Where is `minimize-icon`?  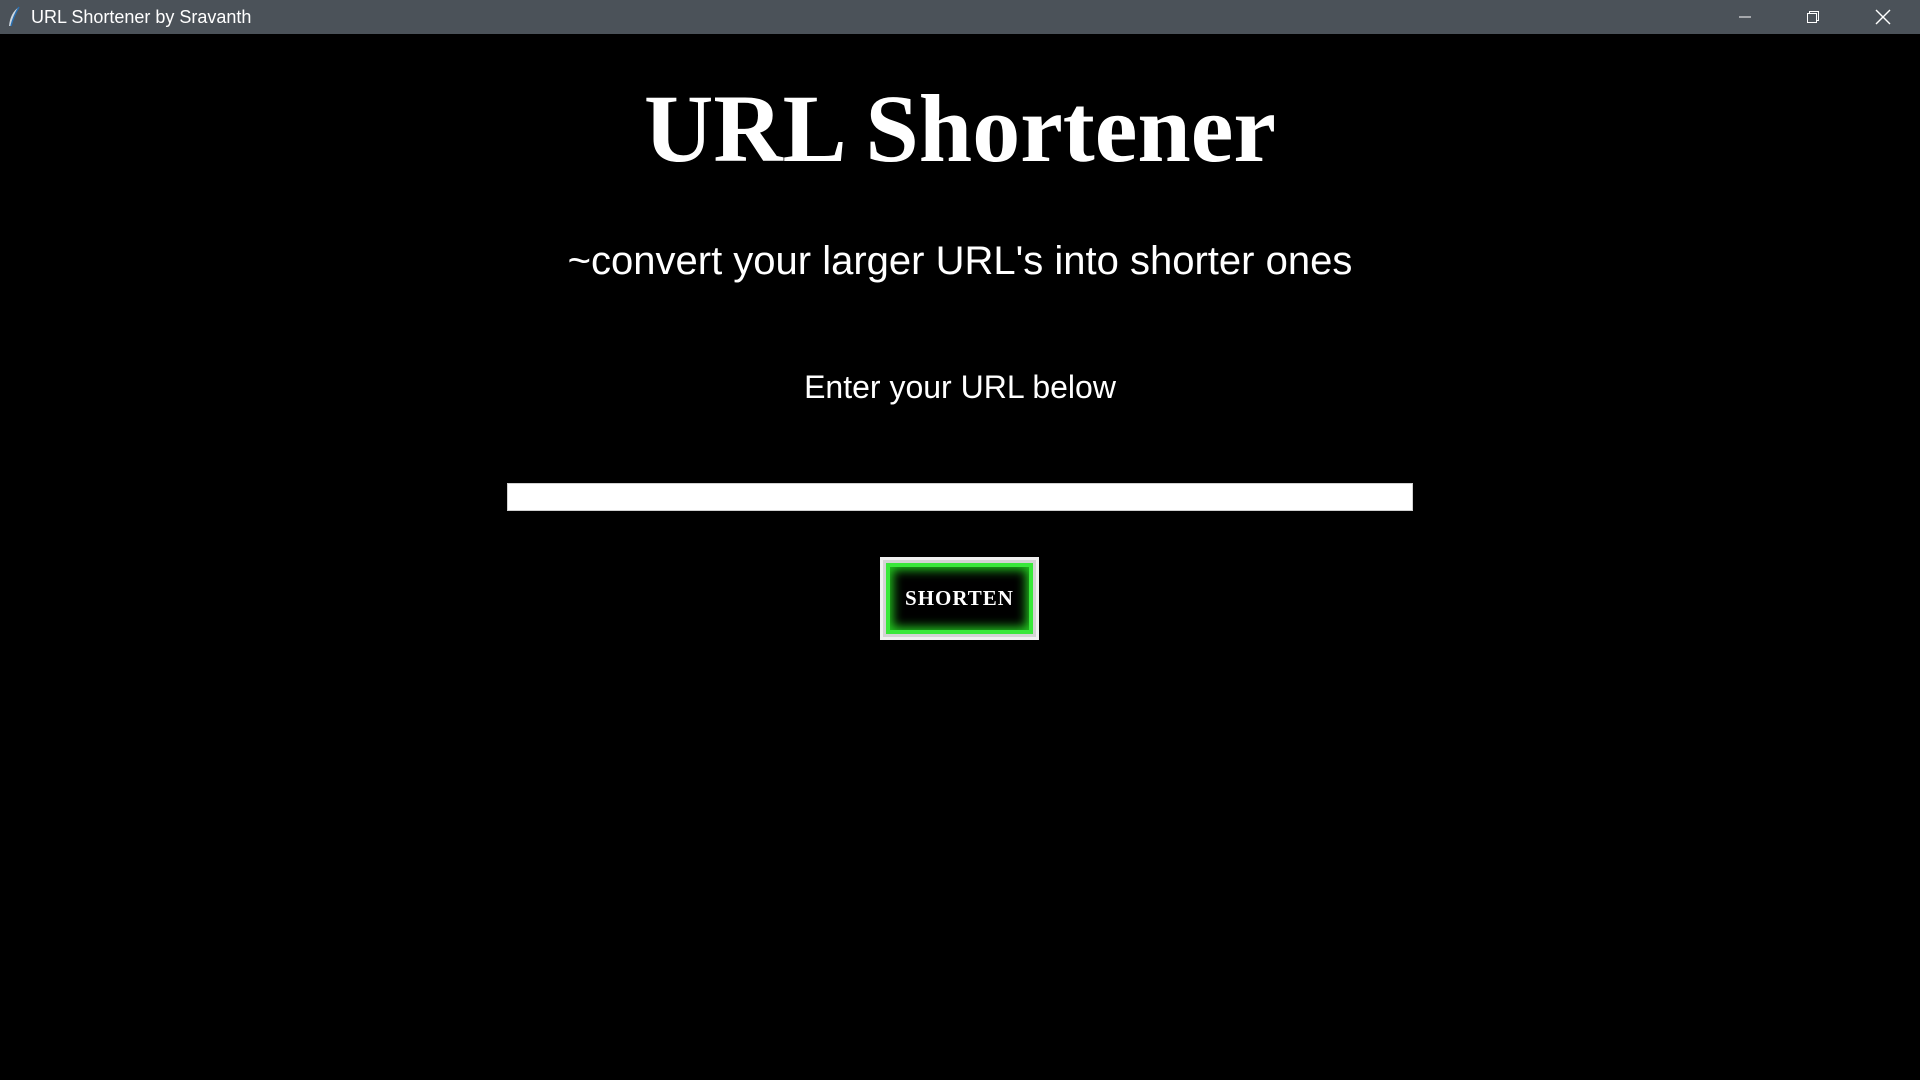
minimize-icon is located at coordinates (1745, 17).